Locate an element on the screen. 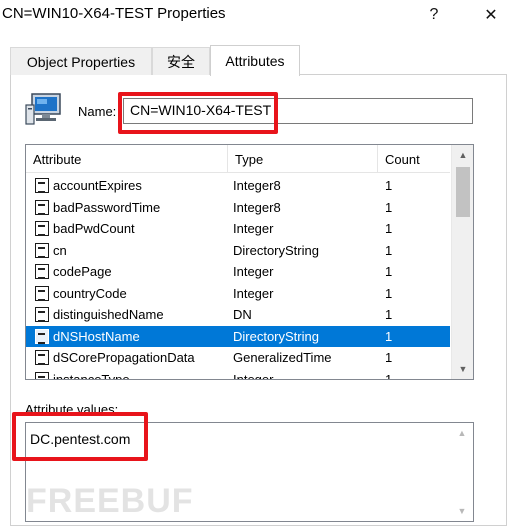 The image size is (519, 530). attribute-name: badPwdCount is located at coordinates (94, 228).